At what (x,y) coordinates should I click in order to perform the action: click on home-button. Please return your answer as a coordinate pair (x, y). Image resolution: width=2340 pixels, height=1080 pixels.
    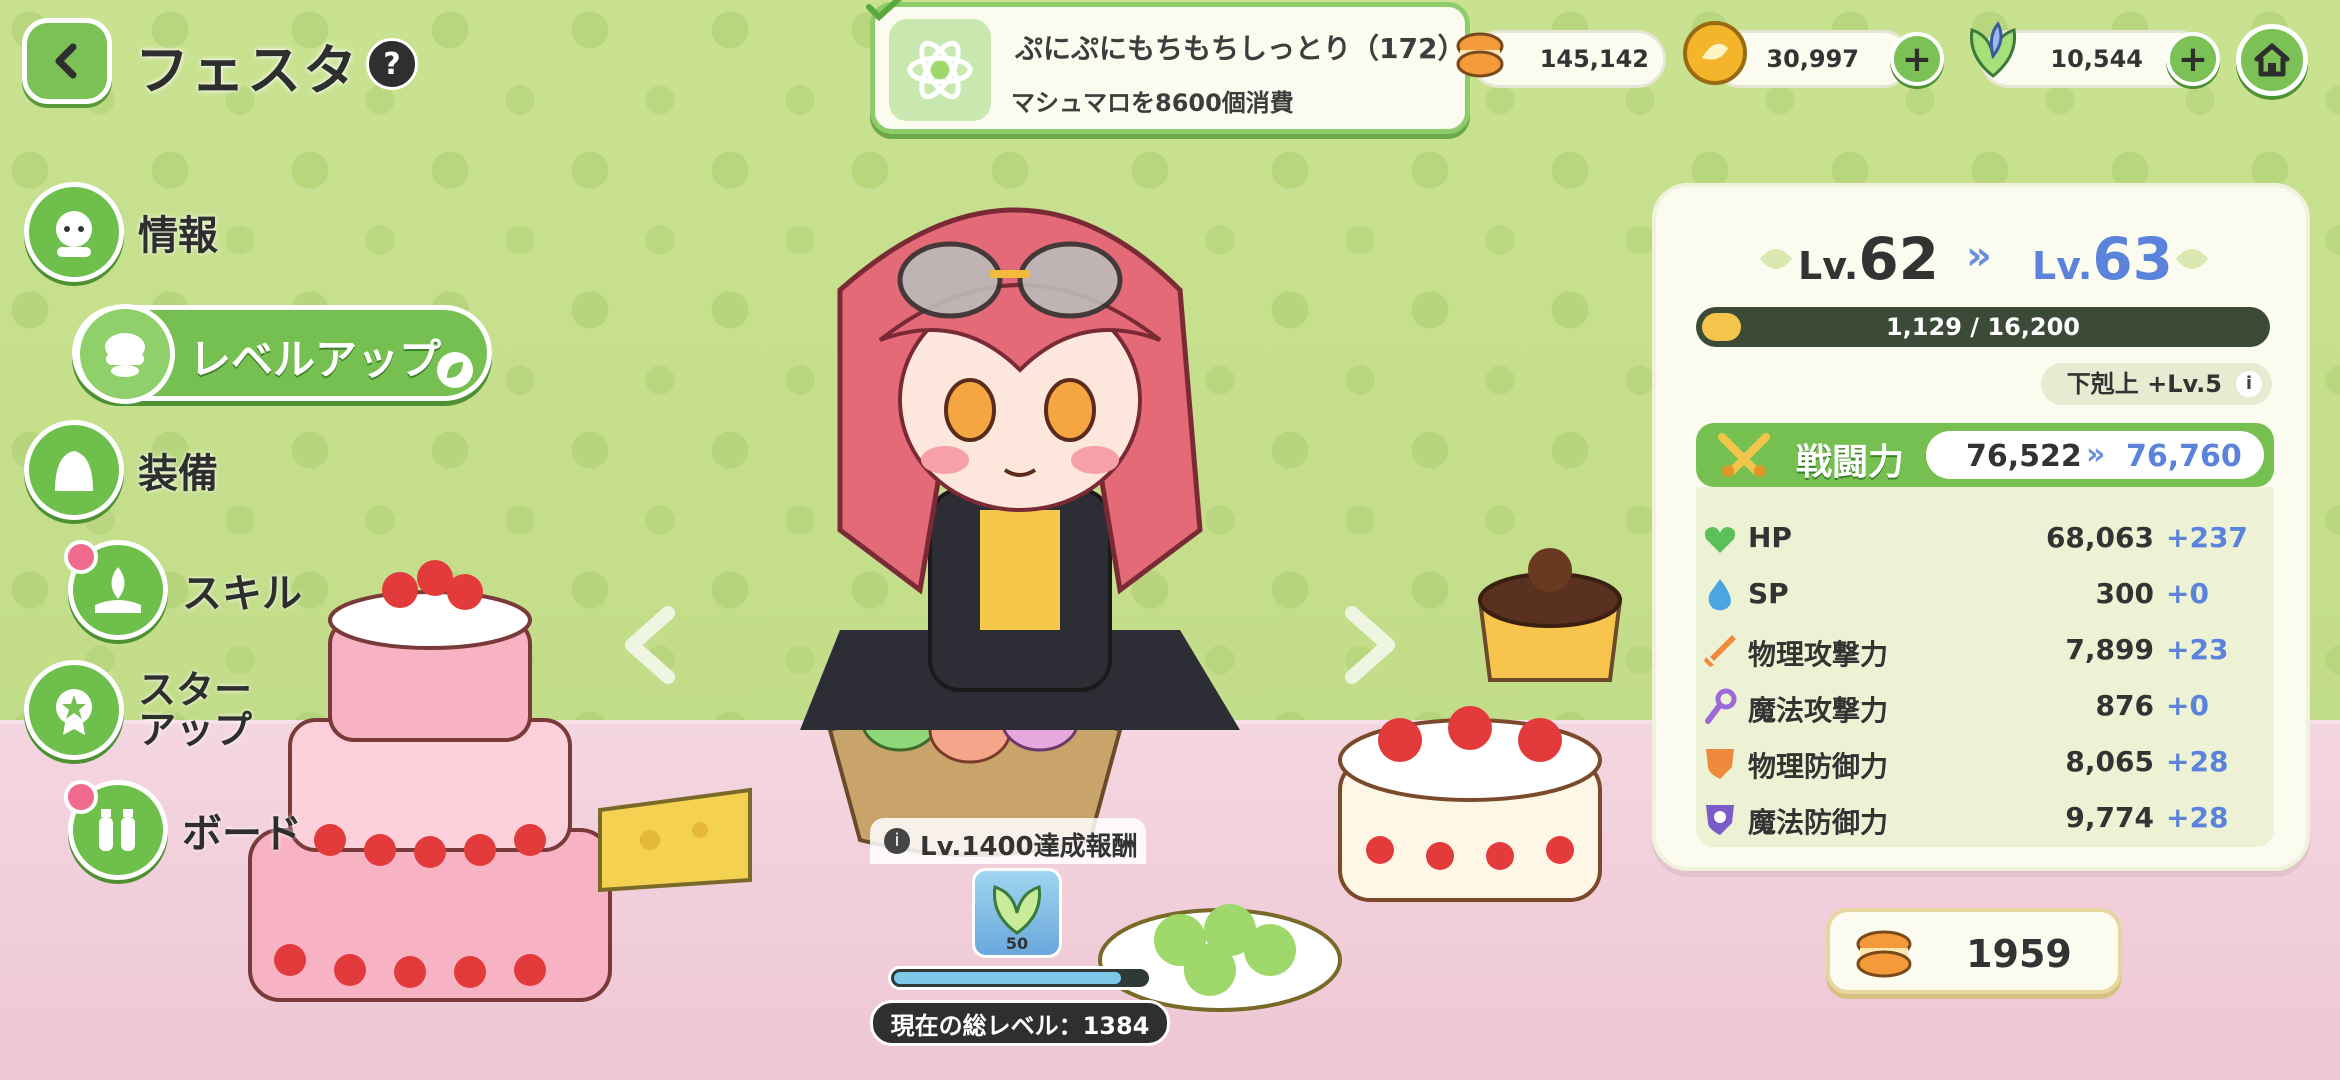
    Looking at the image, I should click on (2272, 60).